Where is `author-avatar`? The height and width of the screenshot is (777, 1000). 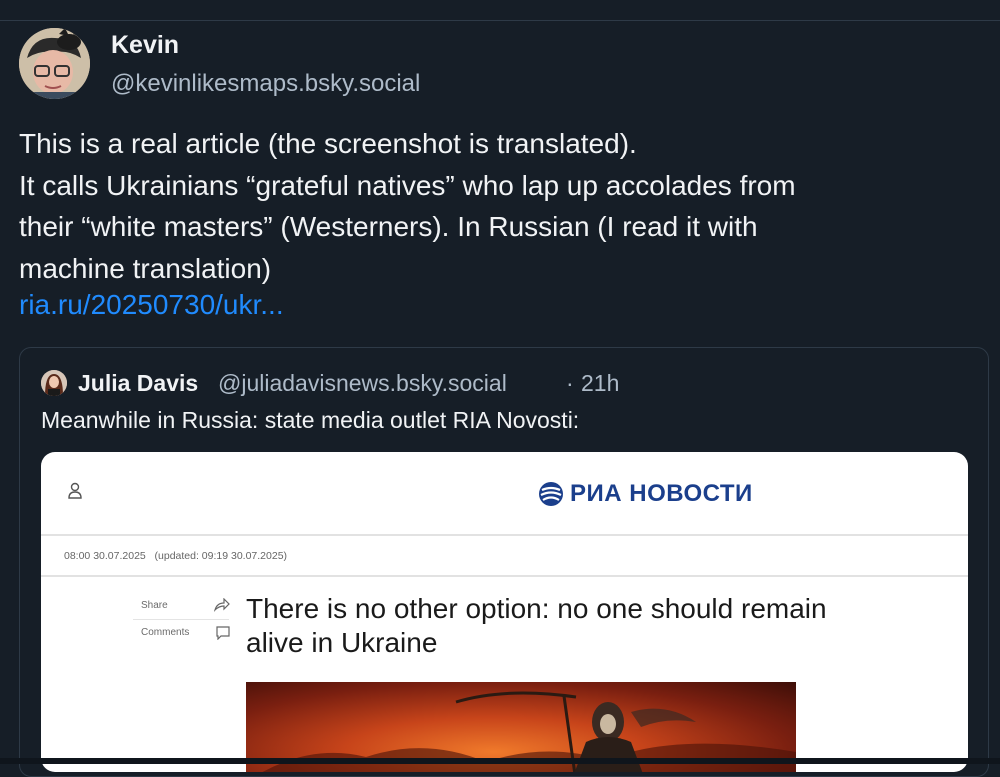
author-avatar is located at coordinates (54, 63).